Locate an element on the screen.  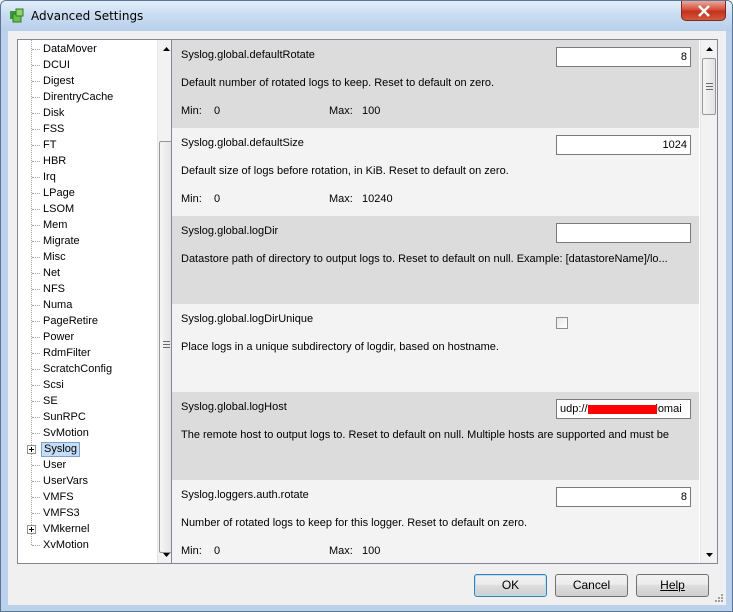
tree-item: VMFS is located at coordinates (87, 497).